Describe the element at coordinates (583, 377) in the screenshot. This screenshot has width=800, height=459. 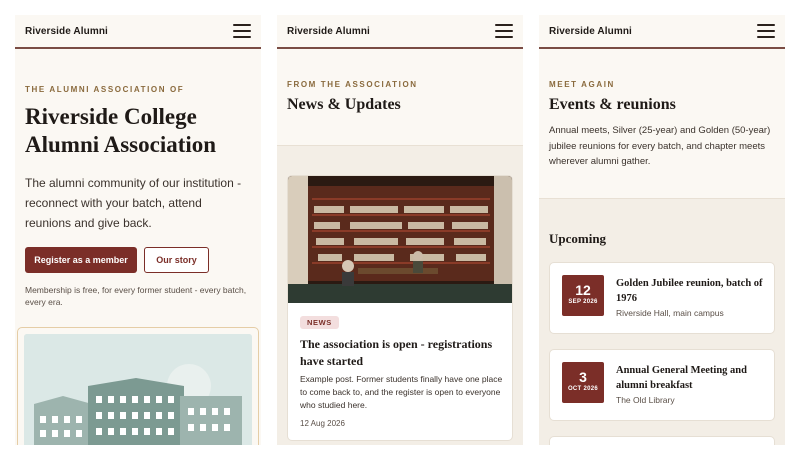
I see `event-day: 3` at that location.